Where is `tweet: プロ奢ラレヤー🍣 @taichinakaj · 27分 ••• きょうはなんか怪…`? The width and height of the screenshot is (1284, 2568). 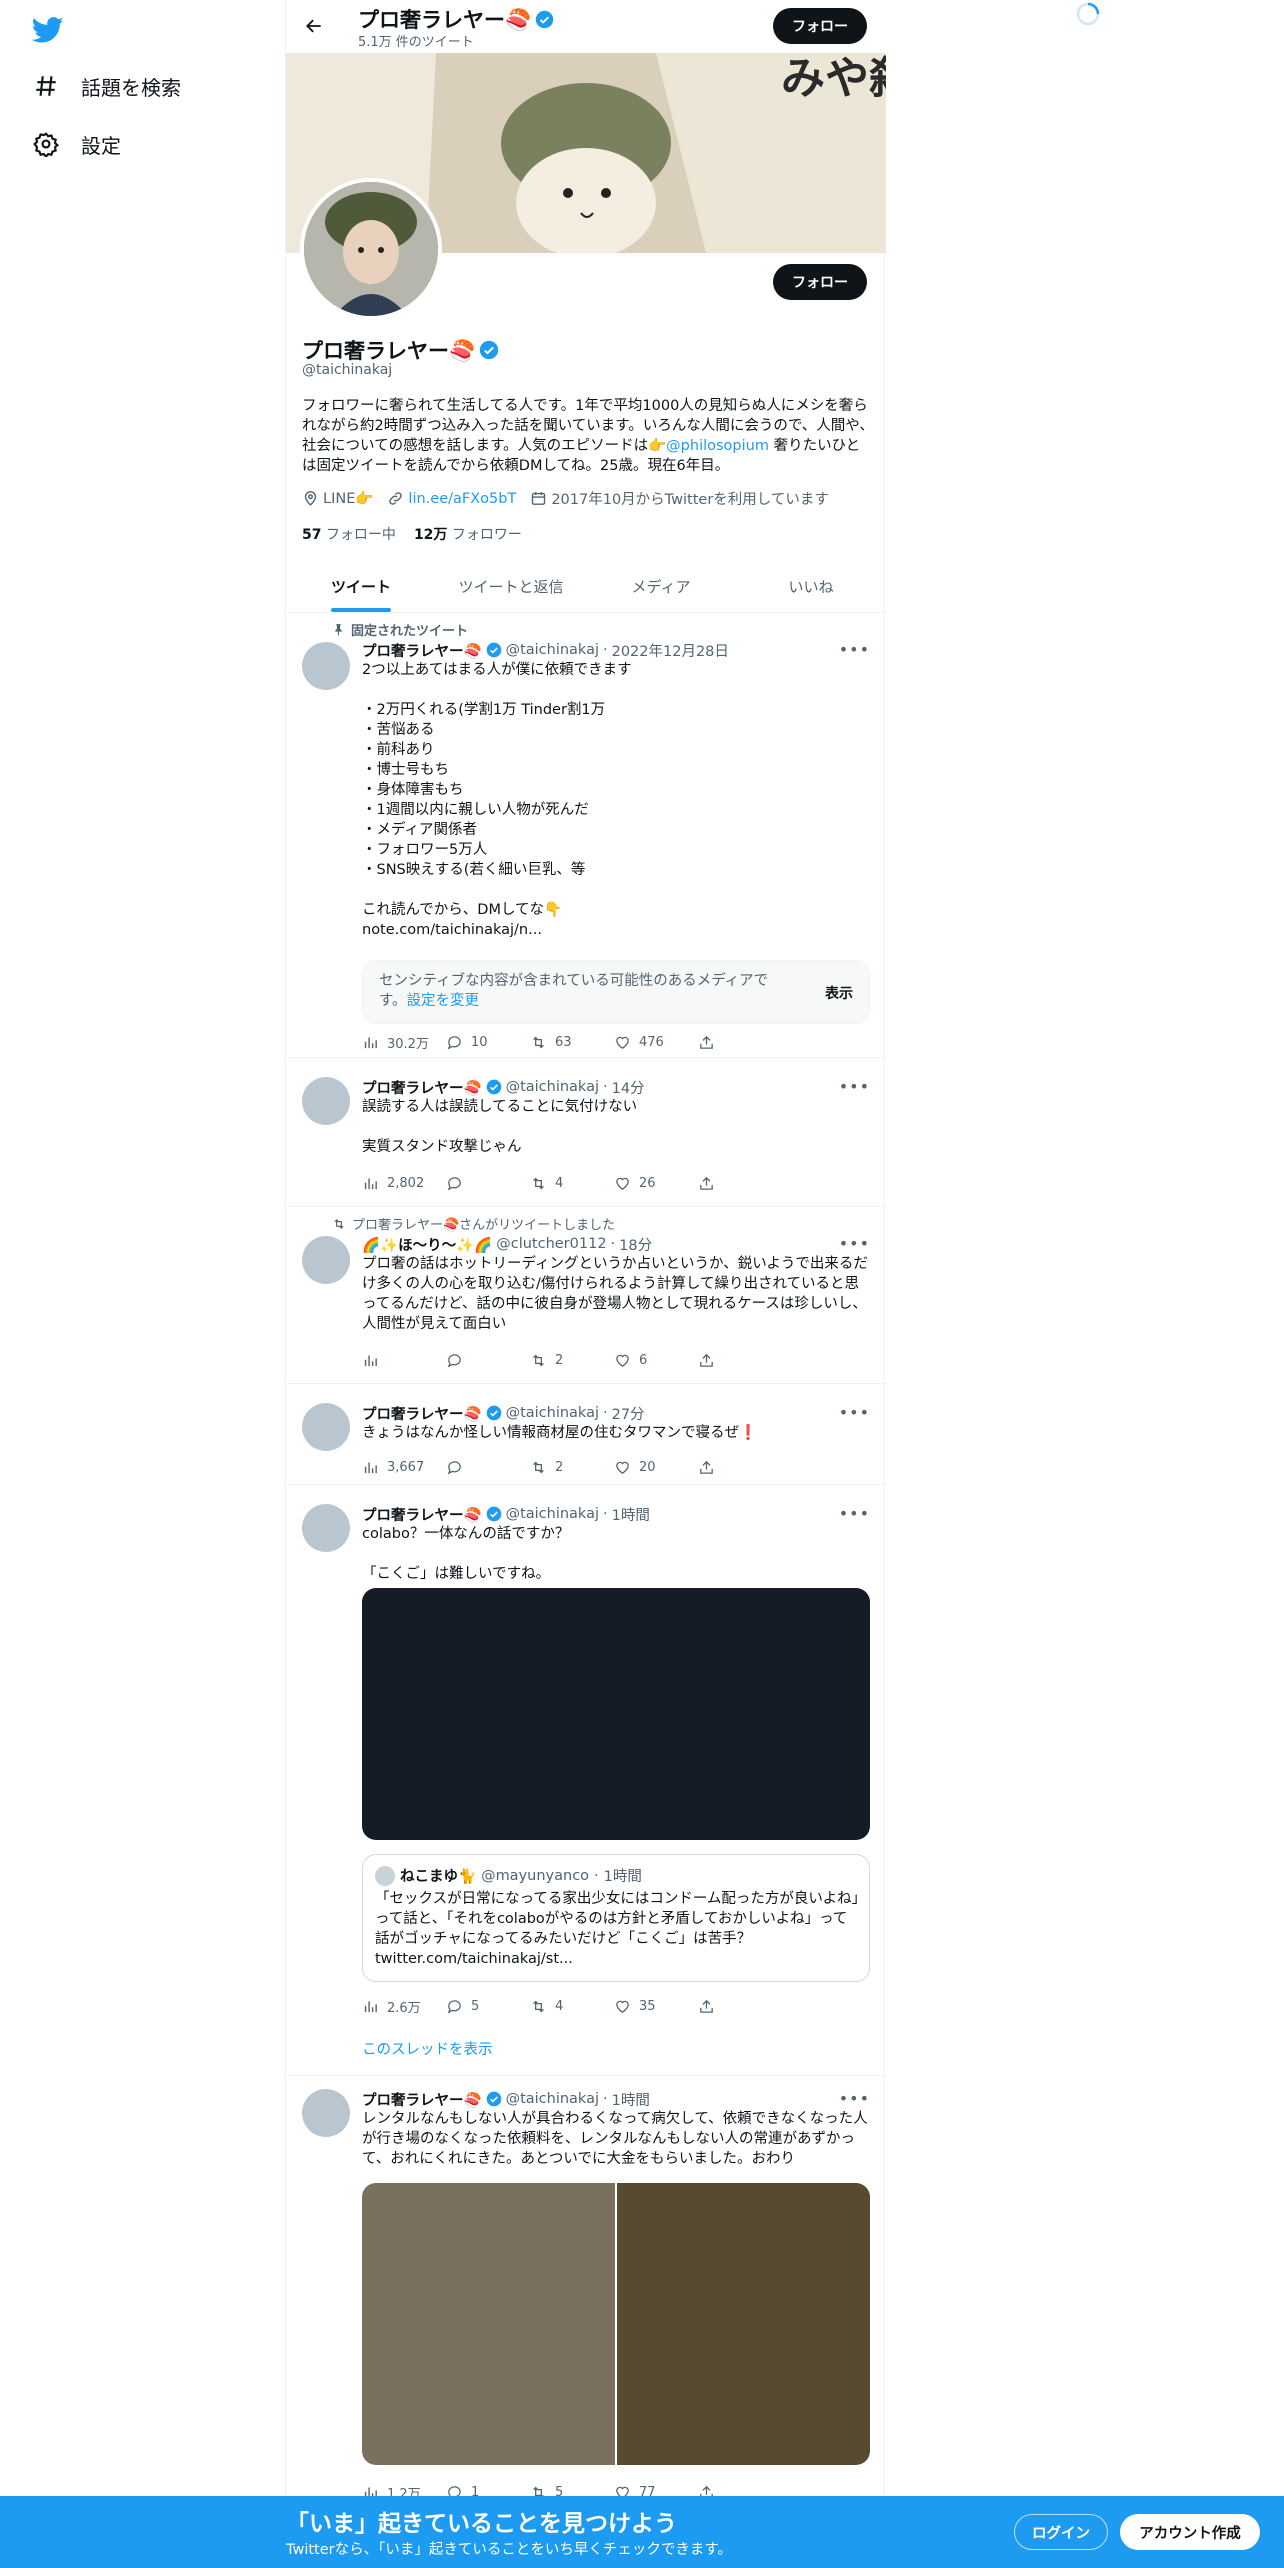 tweet: プロ奢ラレヤー🍣 @taichinakaj · 27分 ••• きょうはなんか怪… is located at coordinates (586, 1435).